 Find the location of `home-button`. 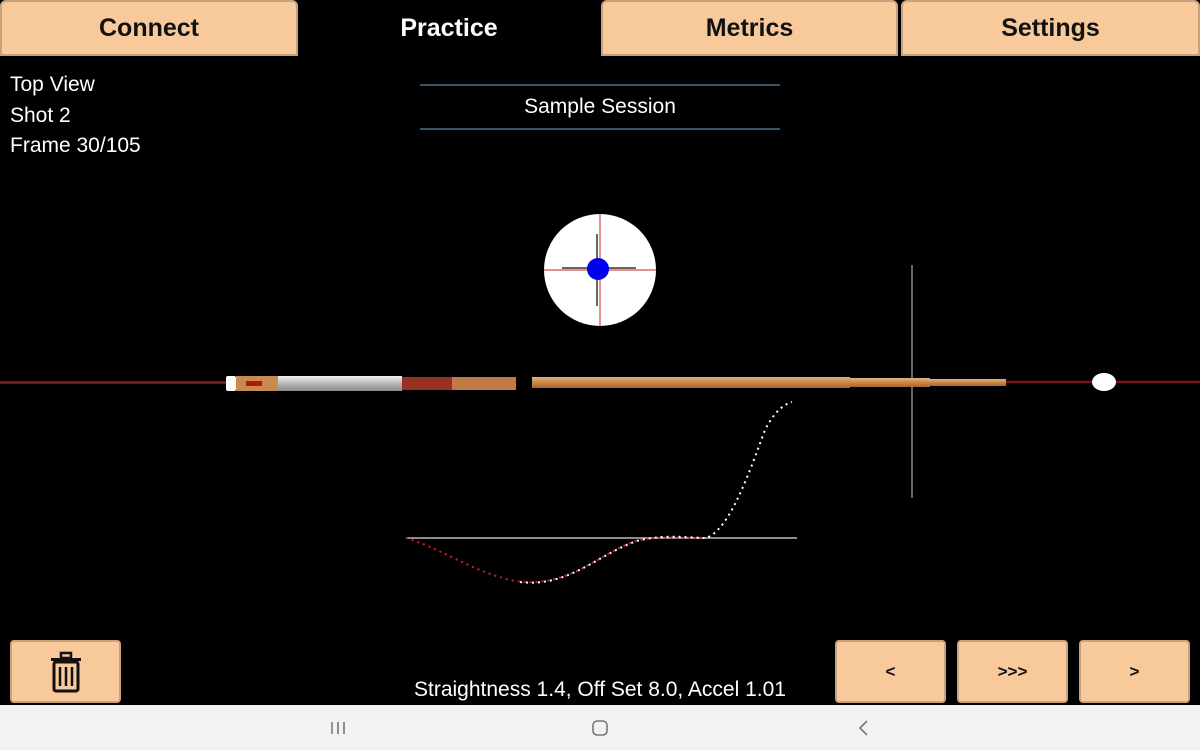

home-button is located at coordinates (600, 727).